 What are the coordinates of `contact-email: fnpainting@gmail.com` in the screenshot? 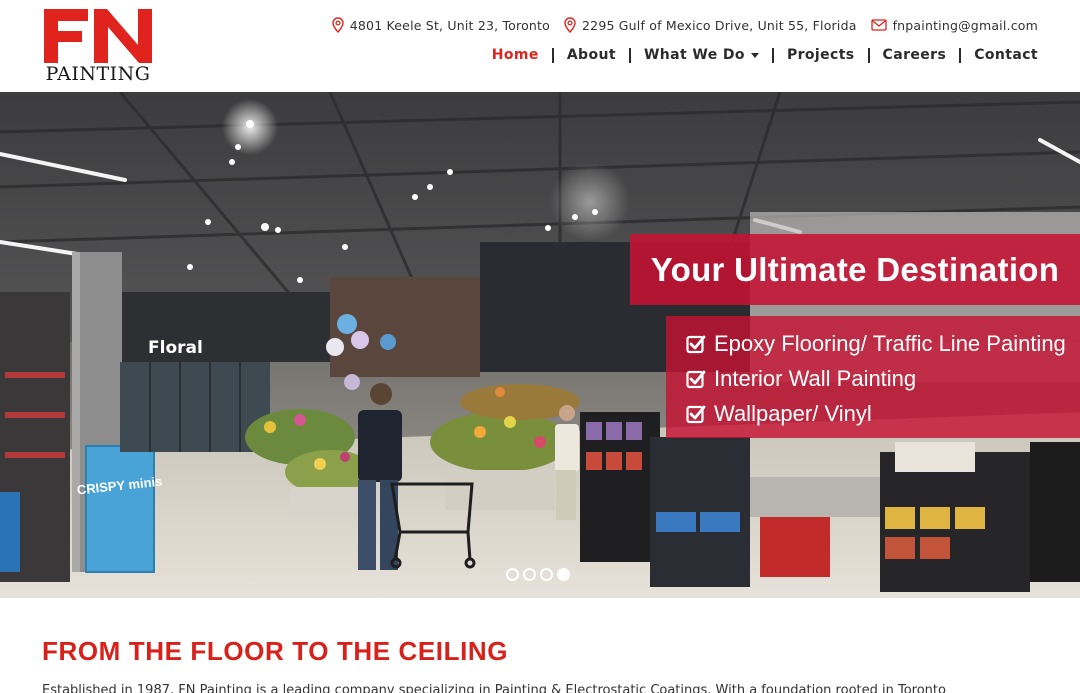 It's located at (954, 25).